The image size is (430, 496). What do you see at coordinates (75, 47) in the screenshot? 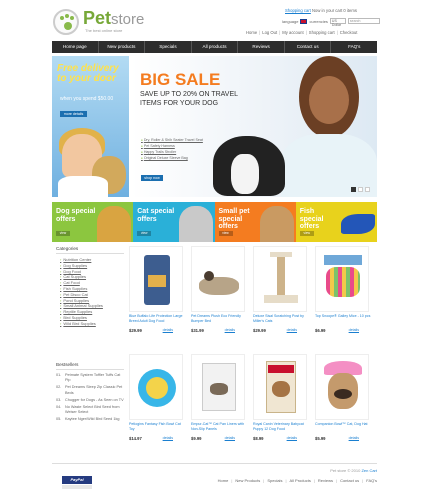
I see `nav-home: Home page` at bounding box center [75, 47].